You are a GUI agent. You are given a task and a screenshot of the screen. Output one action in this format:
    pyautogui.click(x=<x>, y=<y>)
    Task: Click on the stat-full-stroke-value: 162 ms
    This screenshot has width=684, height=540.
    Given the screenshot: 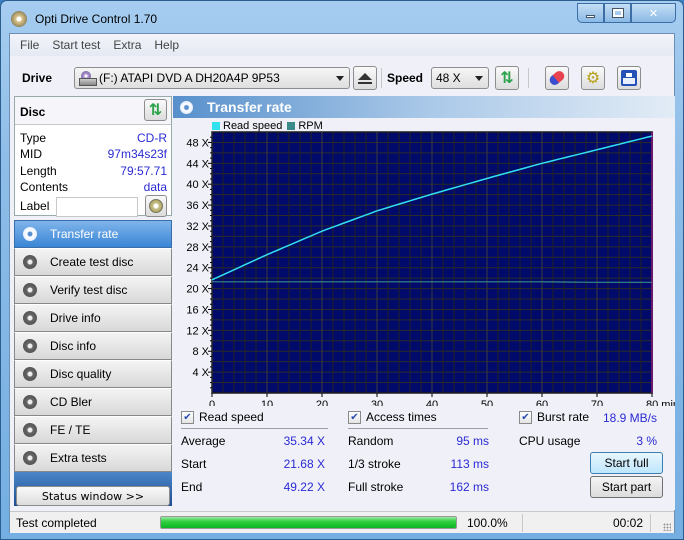 What is the action you would take?
    pyautogui.click(x=469, y=487)
    